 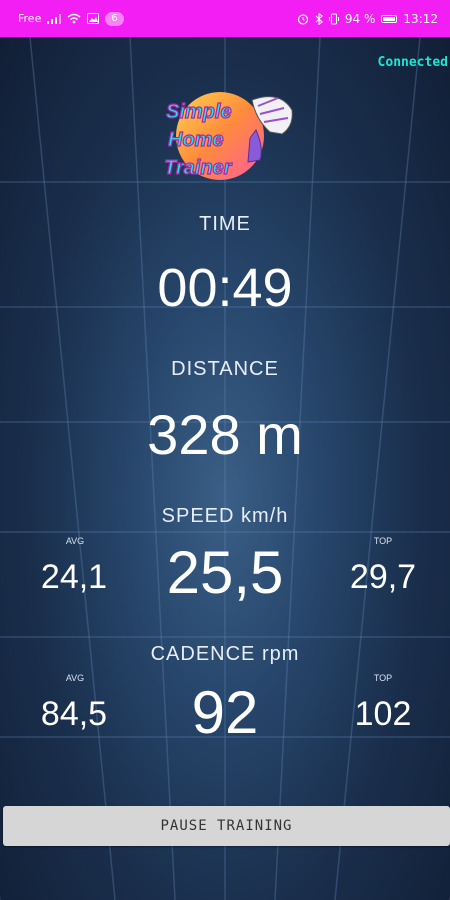 I want to click on cadence-avg-value: 84,5, so click(x=74, y=714).